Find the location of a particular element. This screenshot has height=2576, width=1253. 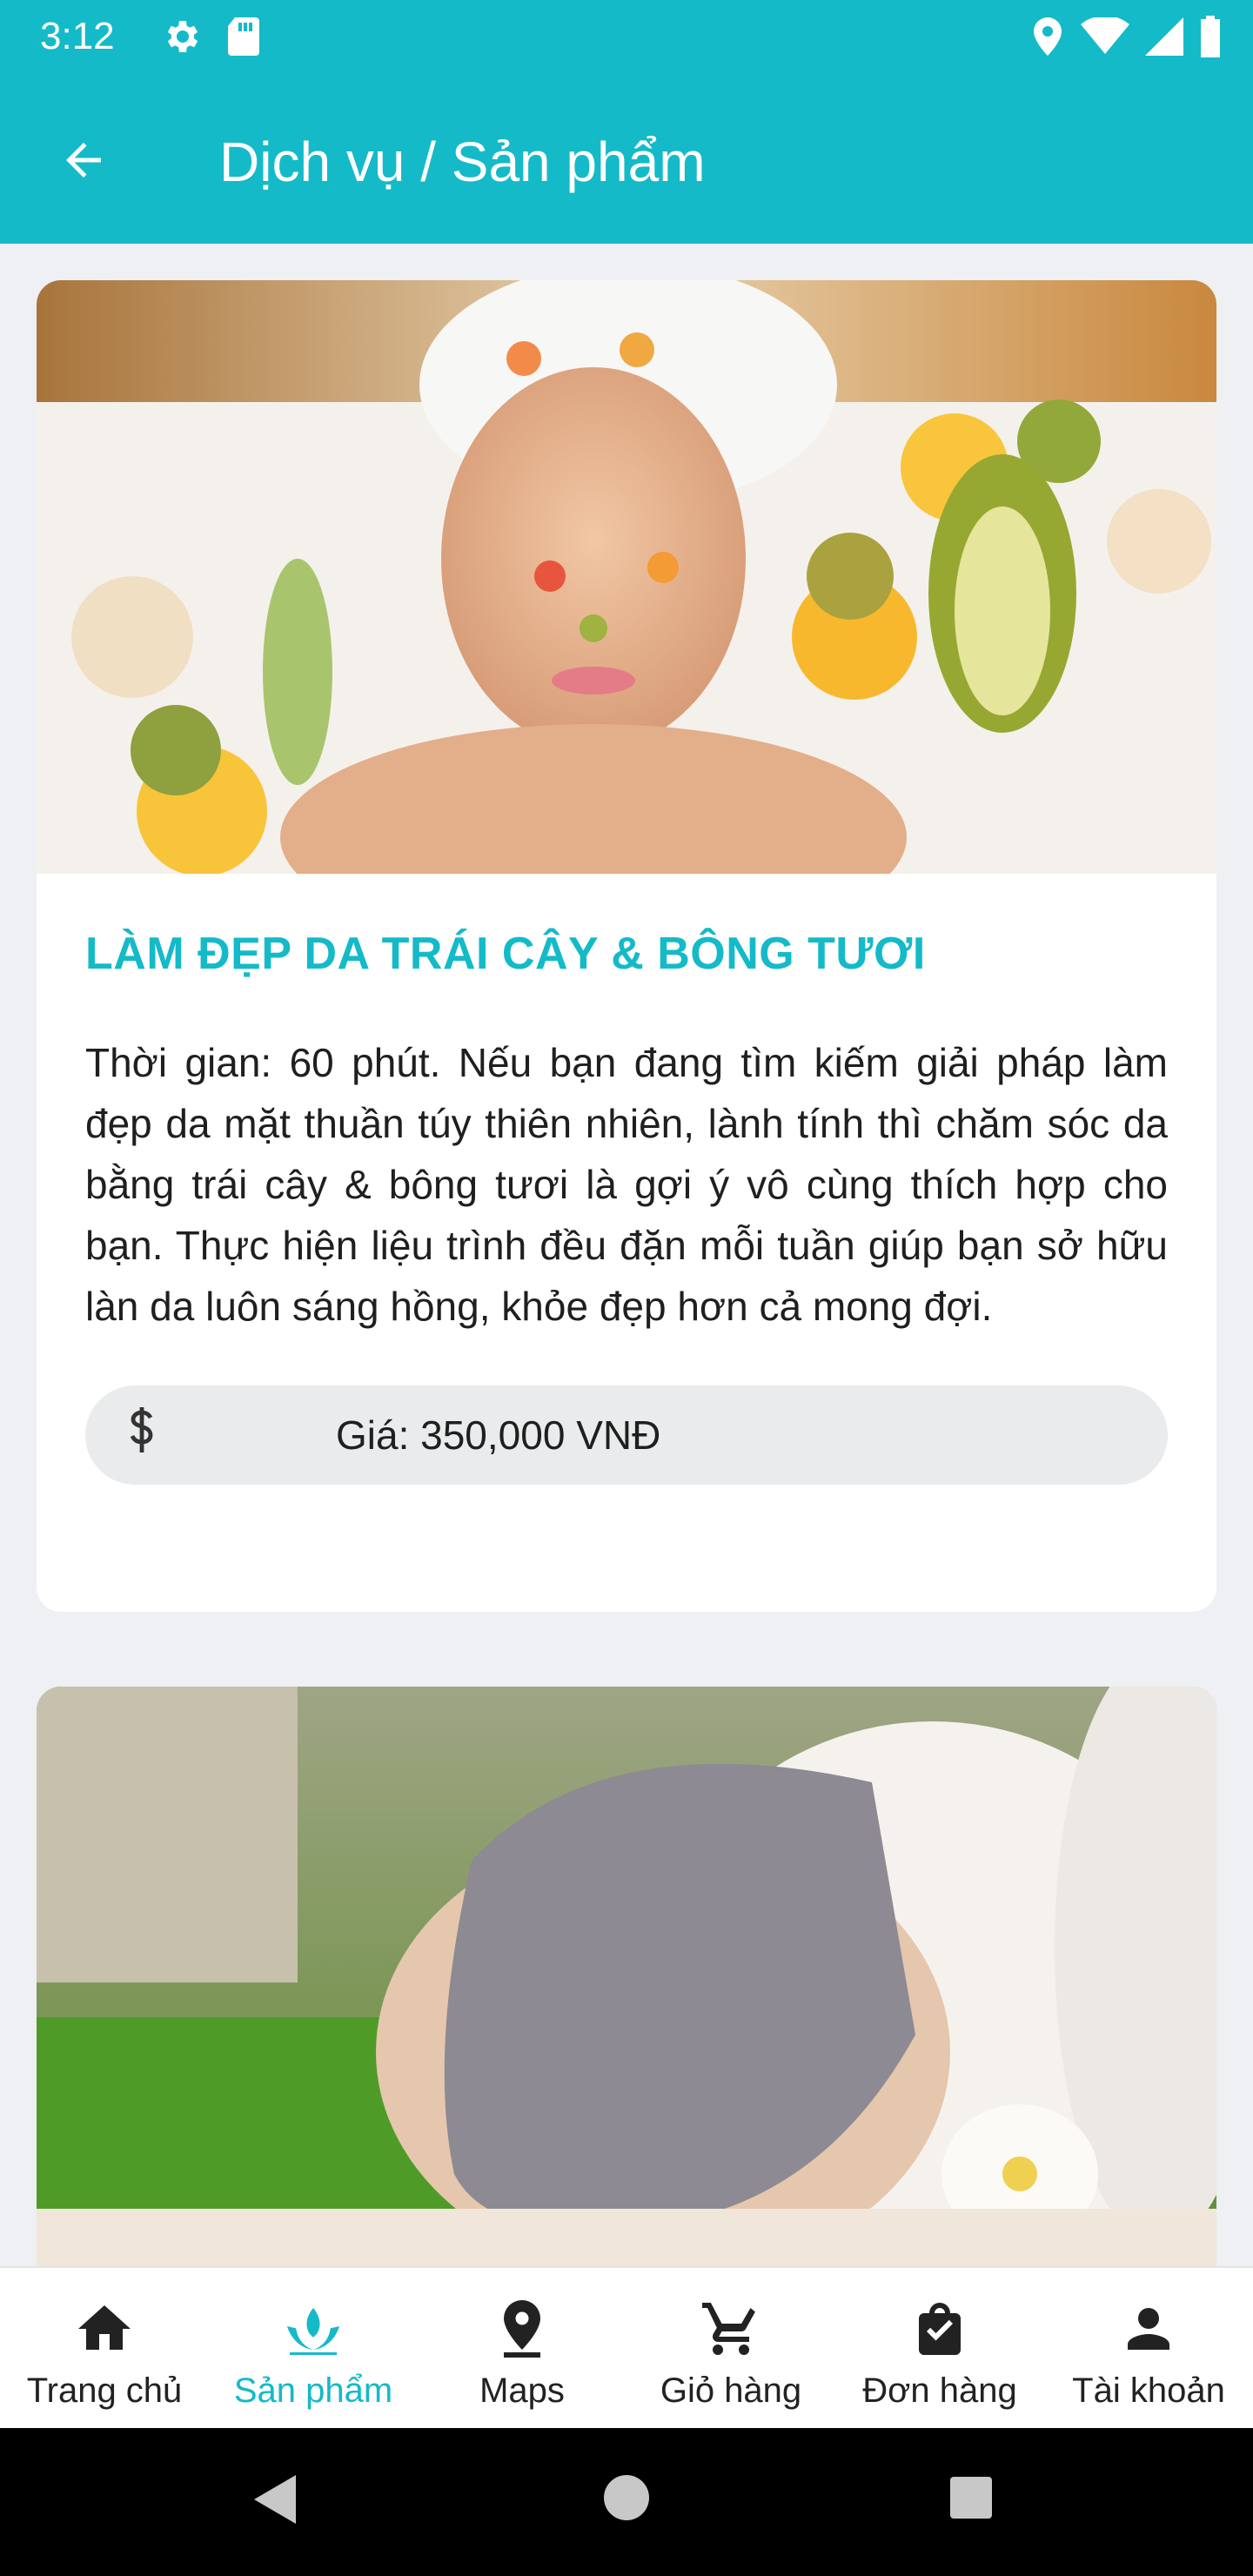

home-circle-icon is located at coordinates (626, 2499).